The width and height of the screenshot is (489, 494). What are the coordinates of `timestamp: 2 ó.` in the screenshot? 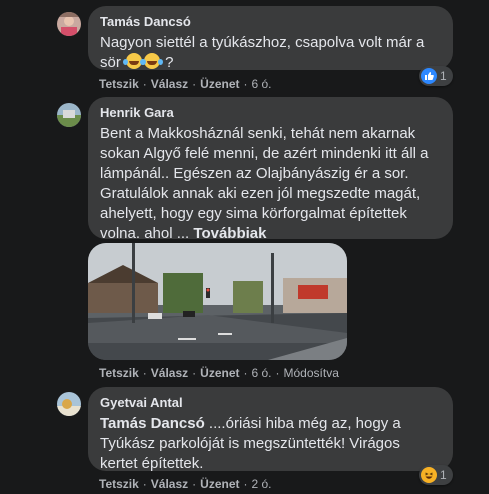 It's located at (262, 484).